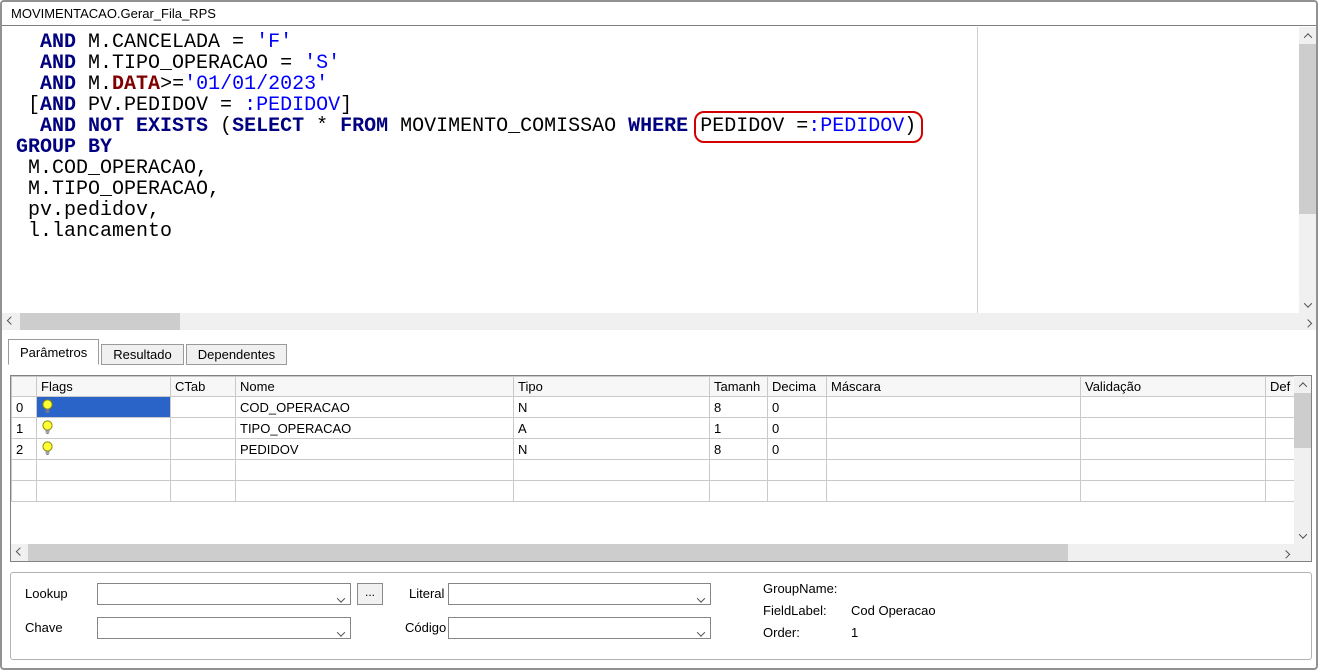  Describe the element at coordinates (224, 594) in the screenshot. I see `lookup-combobox` at that location.